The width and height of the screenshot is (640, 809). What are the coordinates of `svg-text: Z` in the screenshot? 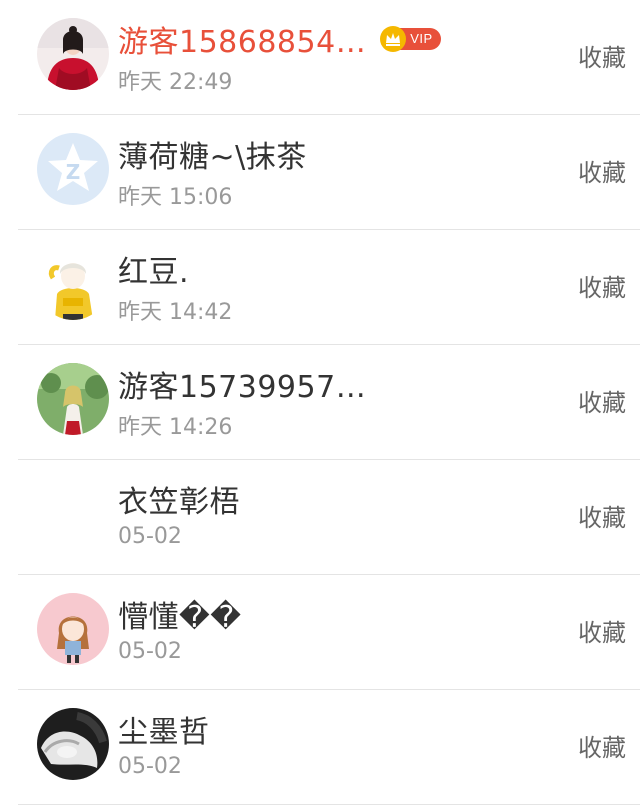 It's located at (73, 172).